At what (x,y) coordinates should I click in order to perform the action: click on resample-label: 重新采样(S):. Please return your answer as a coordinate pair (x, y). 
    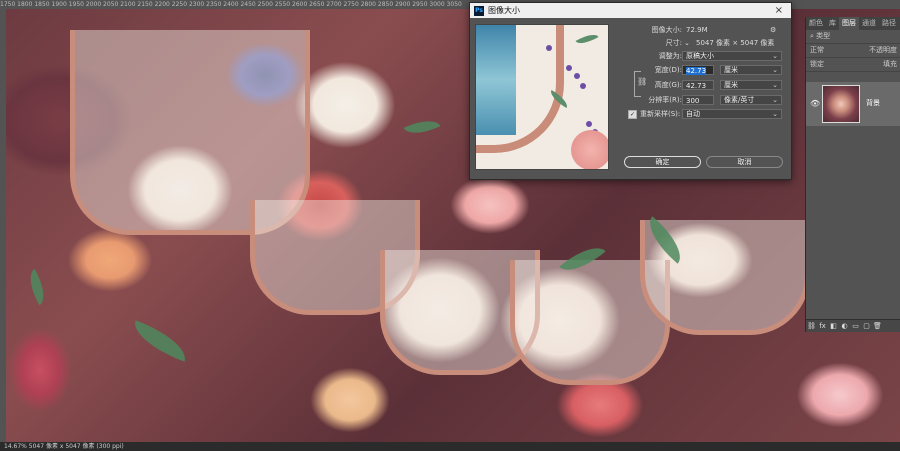
    Looking at the image, I should click on (660, 114).